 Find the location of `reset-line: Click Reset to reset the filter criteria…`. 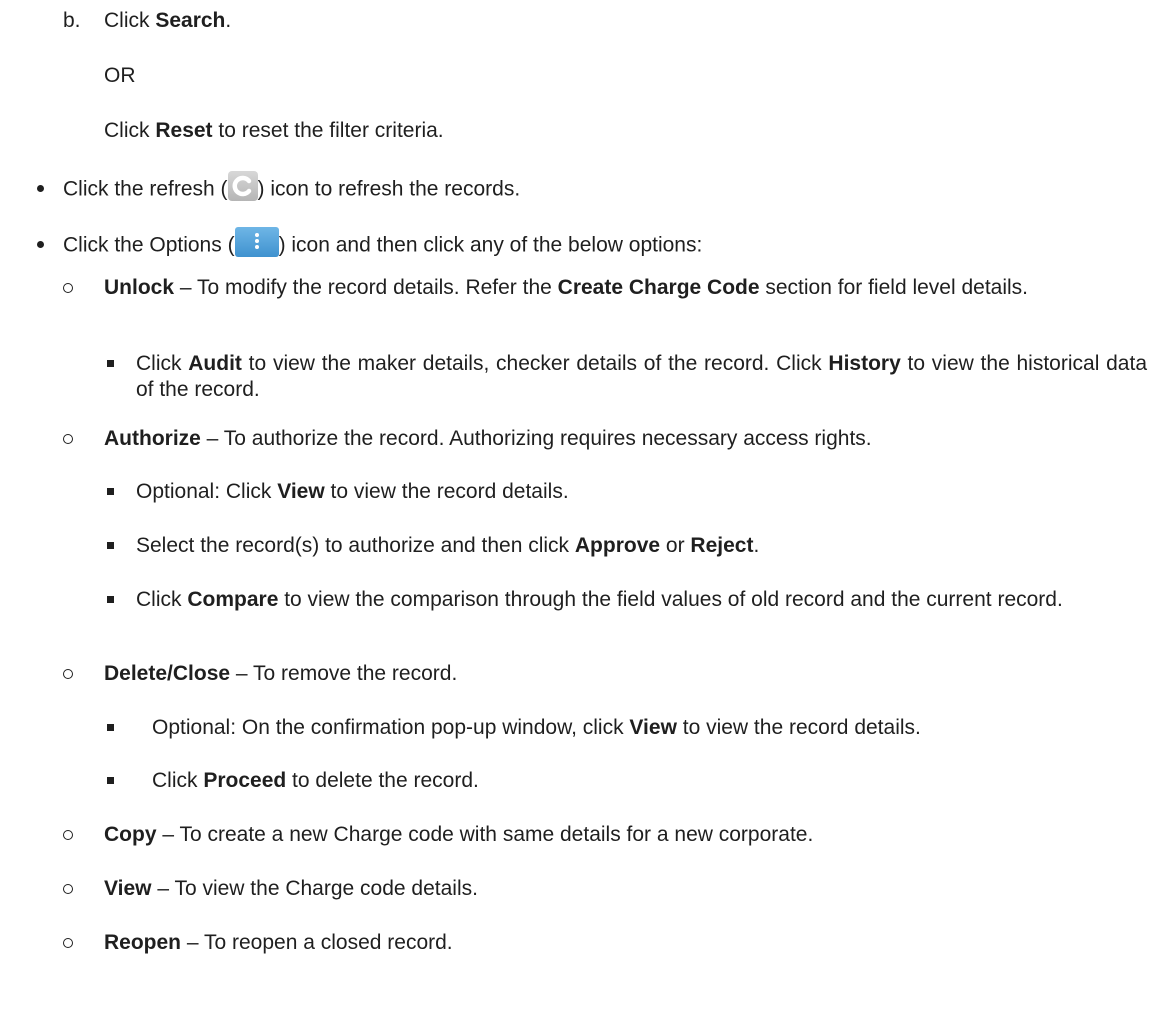

reset-line: Click Reset to reset the filter criteria… is located at coordinates (274, 130).